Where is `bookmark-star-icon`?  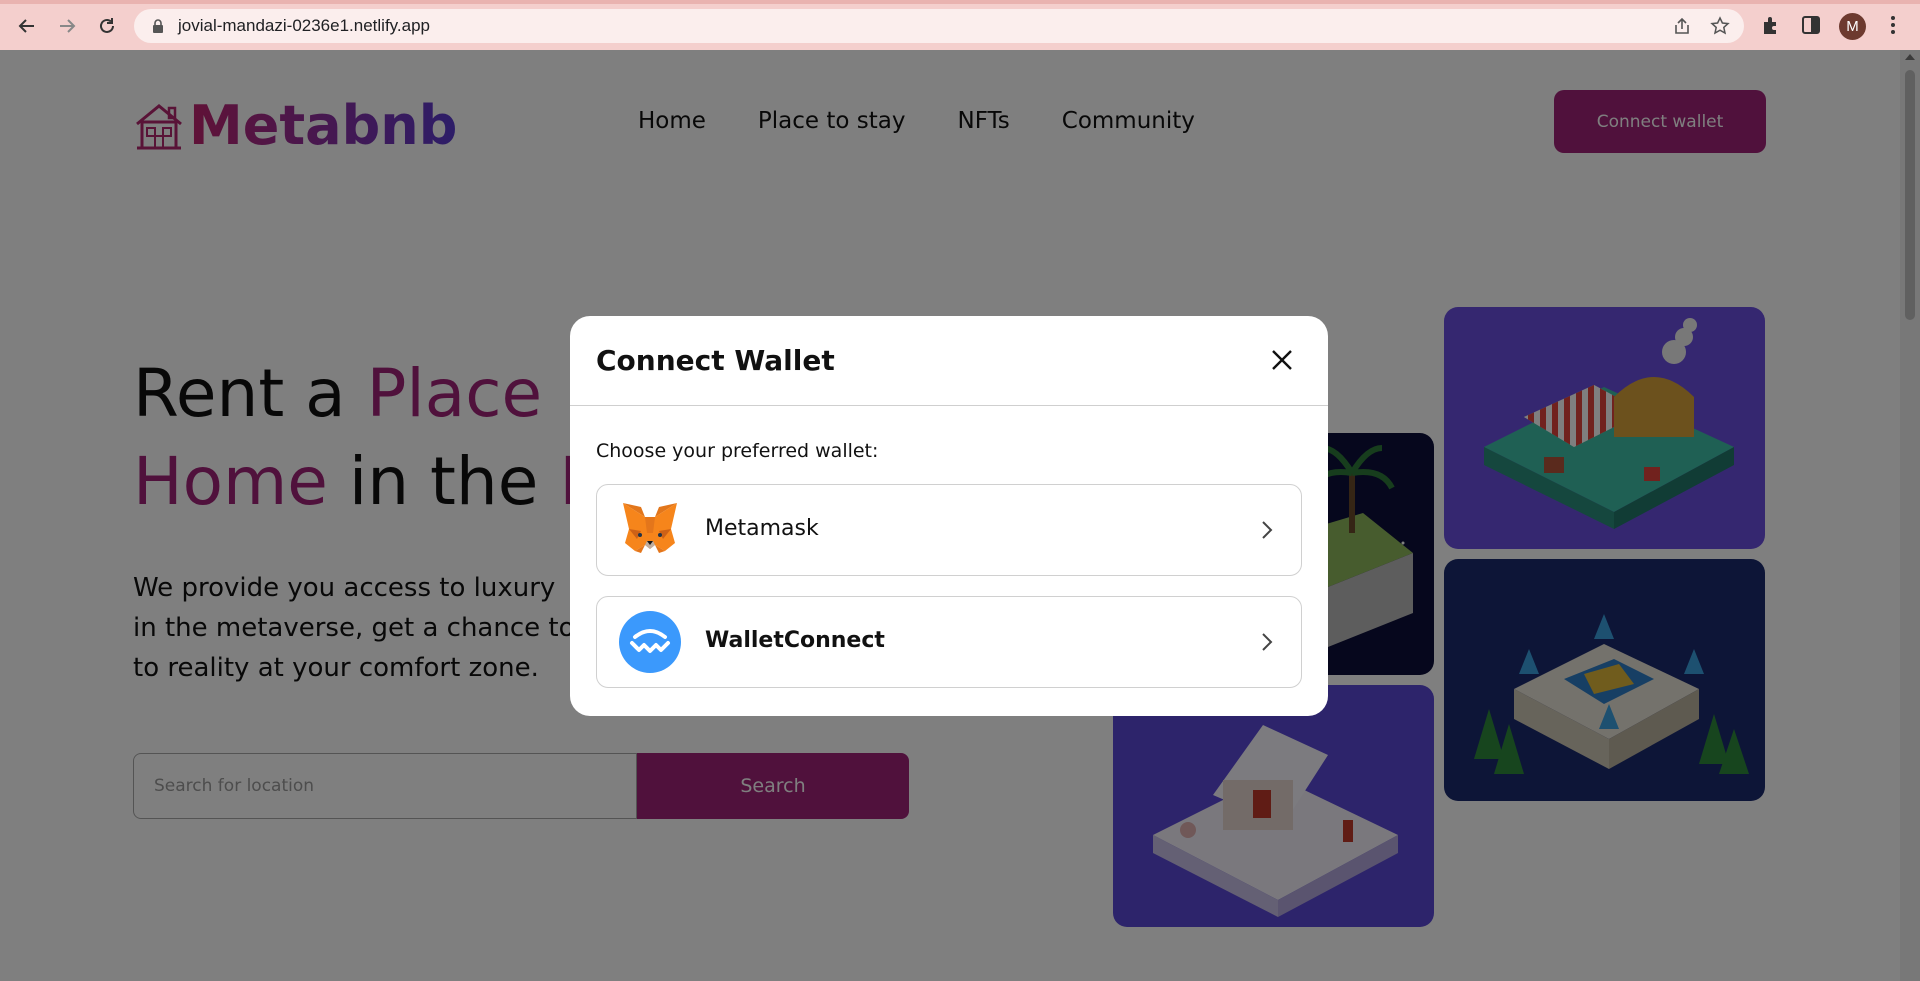 bookmark-star-icon is located at coordinates (1720, 26).